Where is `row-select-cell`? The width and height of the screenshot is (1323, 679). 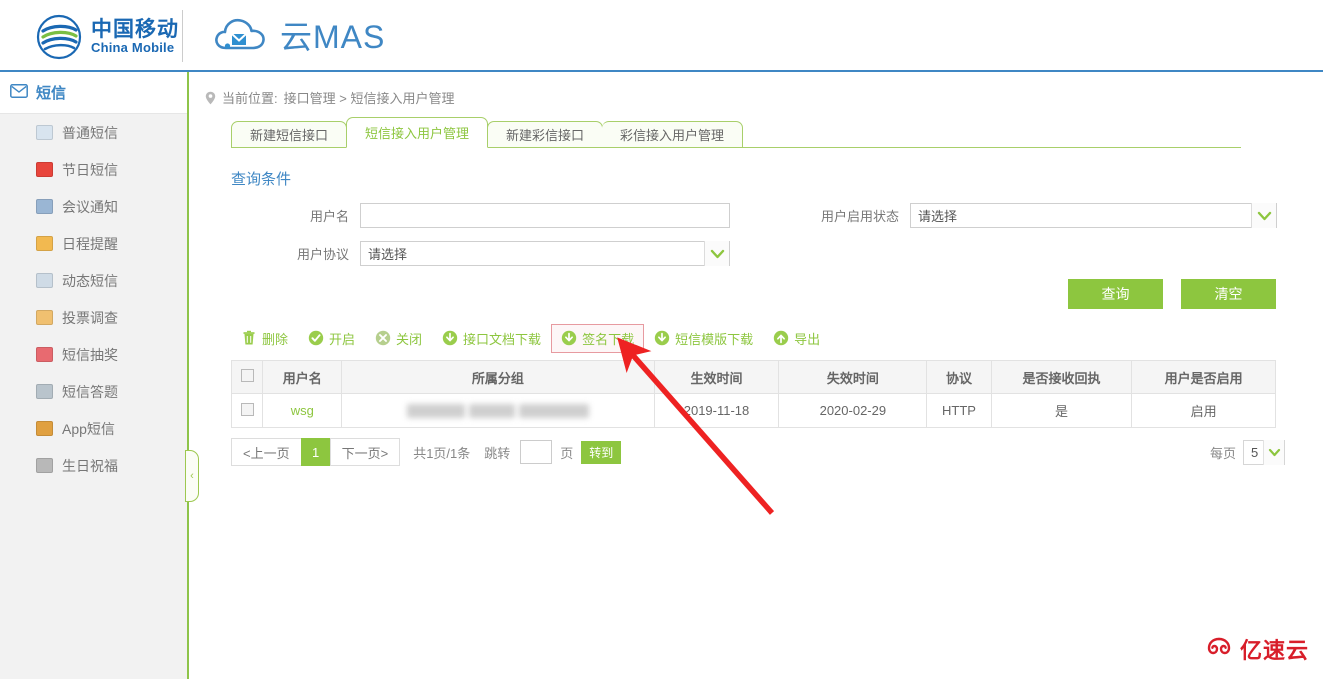 row-select-cell is located at coordinates (247, 410).